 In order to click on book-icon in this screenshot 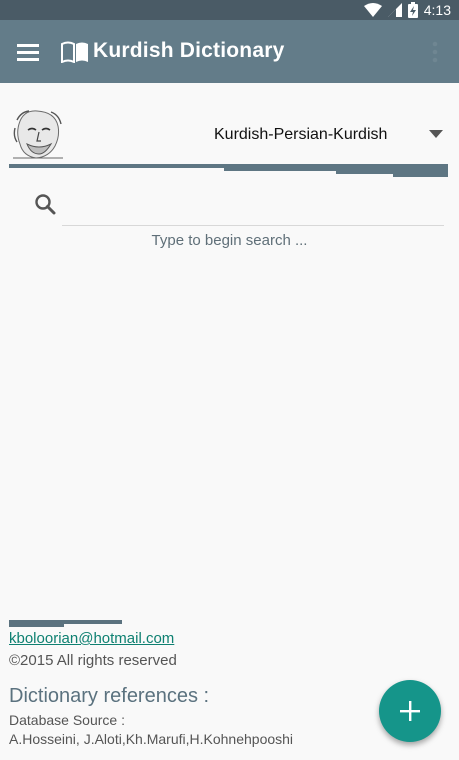, I will do `click(74, 52)`.